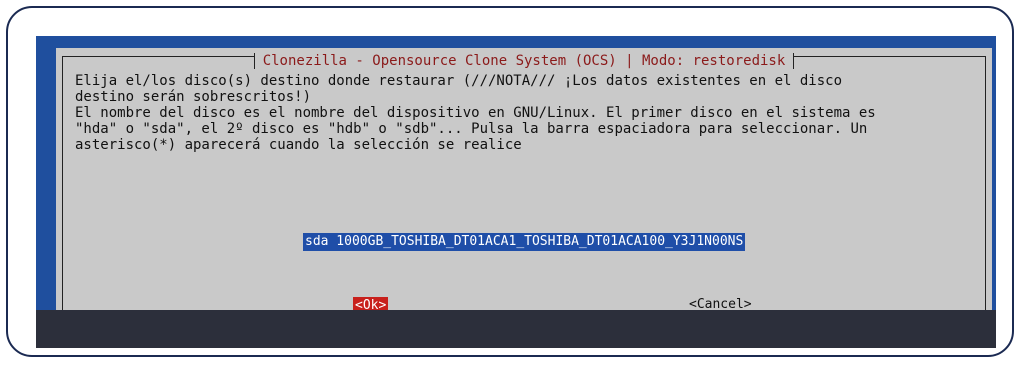 The height and width of the screenshot is (367, 1024). Describe the element at coordinates (193, 97) in the screenshot. I see `message-line: destino serán sobrescritos!)` at that location.